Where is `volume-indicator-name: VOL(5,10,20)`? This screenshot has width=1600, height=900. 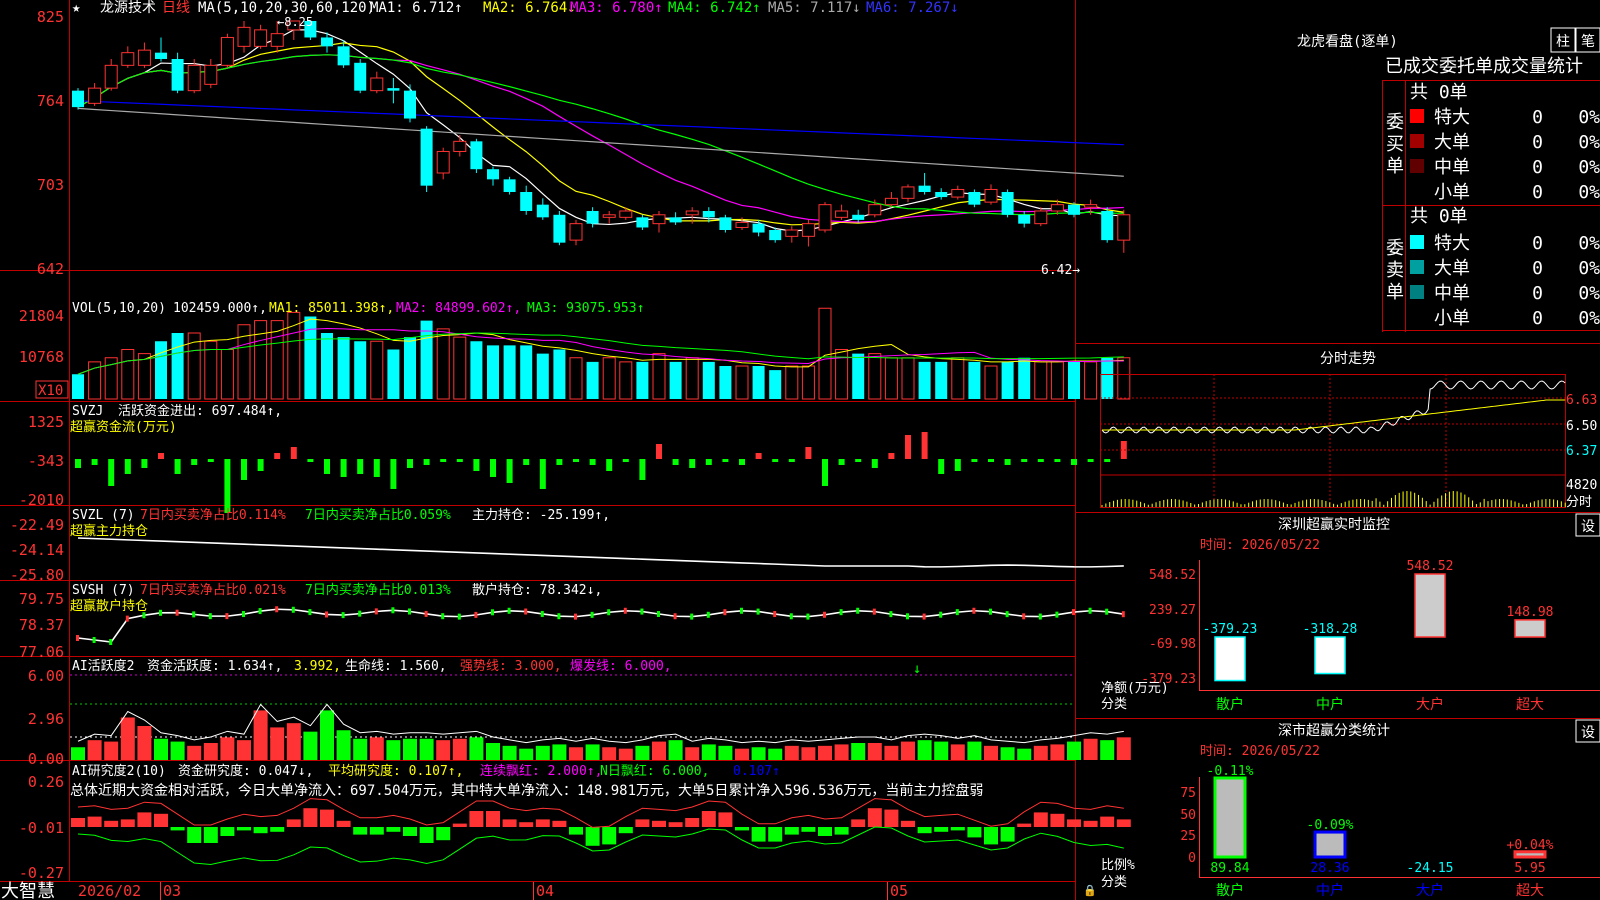 volume-indicator-name: VOL(5,10,20) is located at coordinates (119, 308).